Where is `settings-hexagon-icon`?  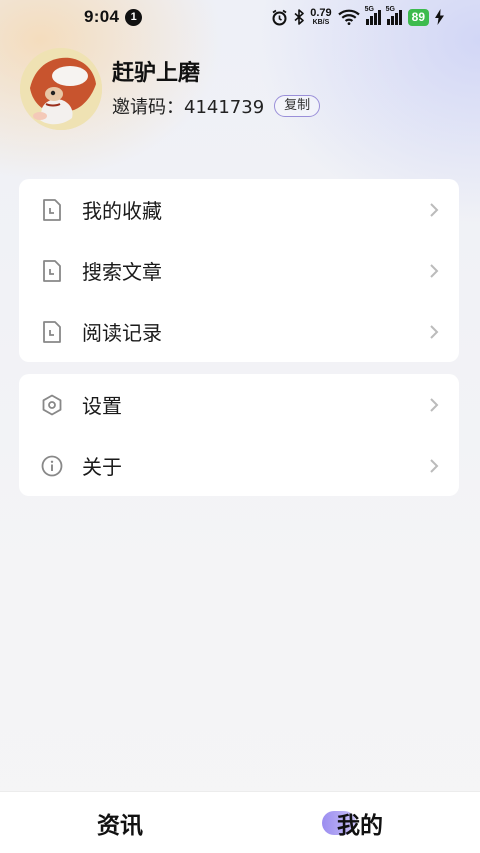 settings-hexagon-icon is located at coordinates (52, 405).